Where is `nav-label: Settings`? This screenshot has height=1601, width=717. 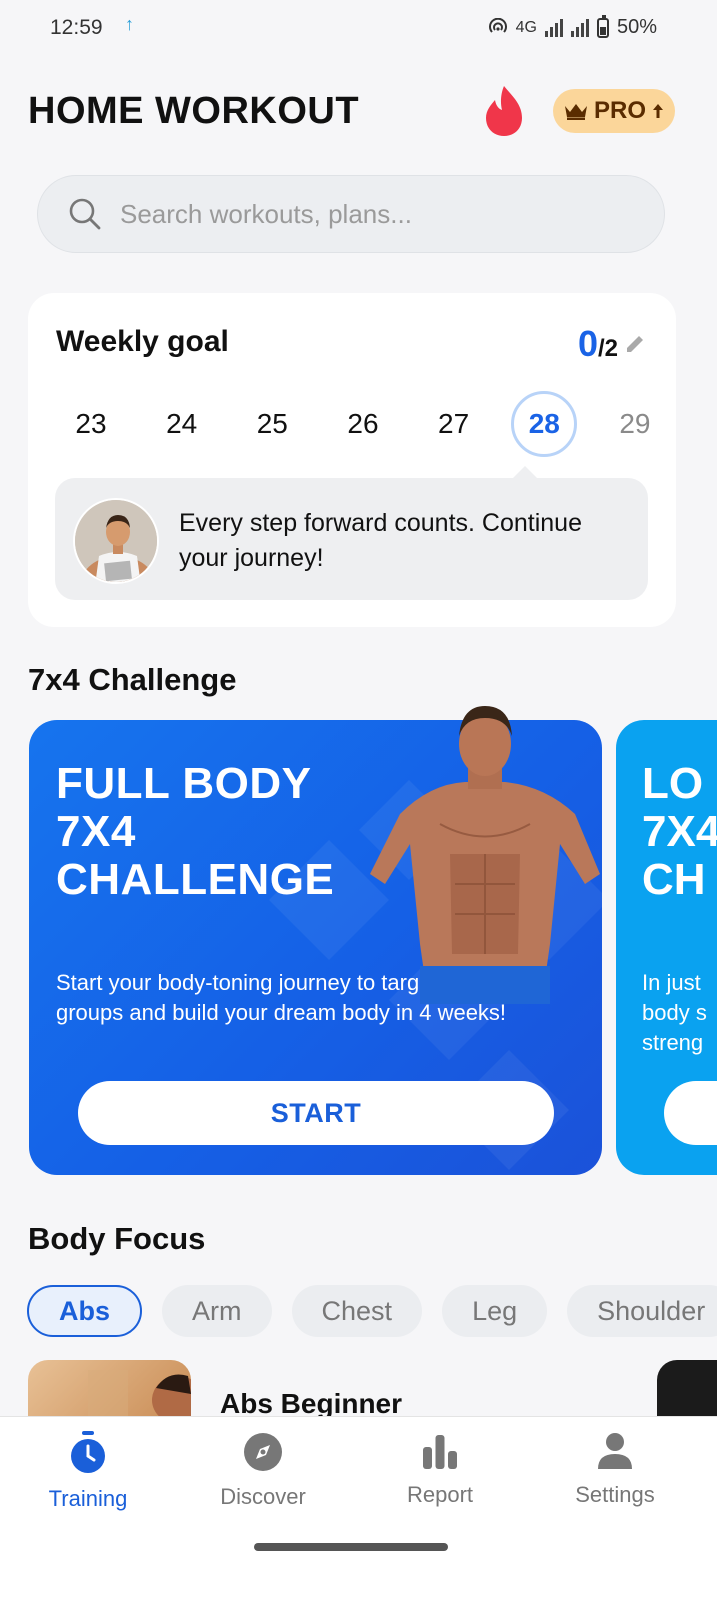
nav-label: Settings is located at coordinates (615, 1494).